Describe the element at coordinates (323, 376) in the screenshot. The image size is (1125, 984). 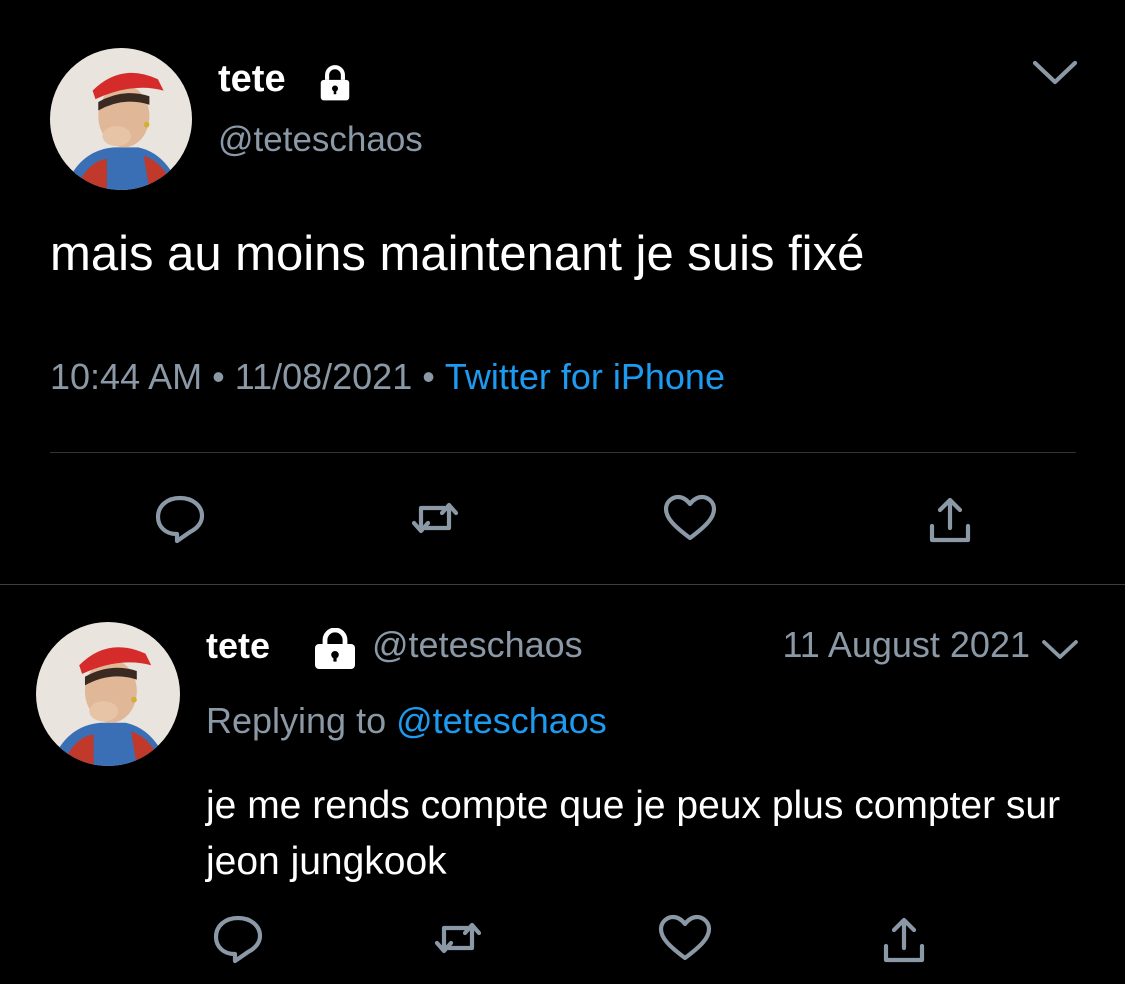
I see `tweet-date: 11/08/2021` at that location.